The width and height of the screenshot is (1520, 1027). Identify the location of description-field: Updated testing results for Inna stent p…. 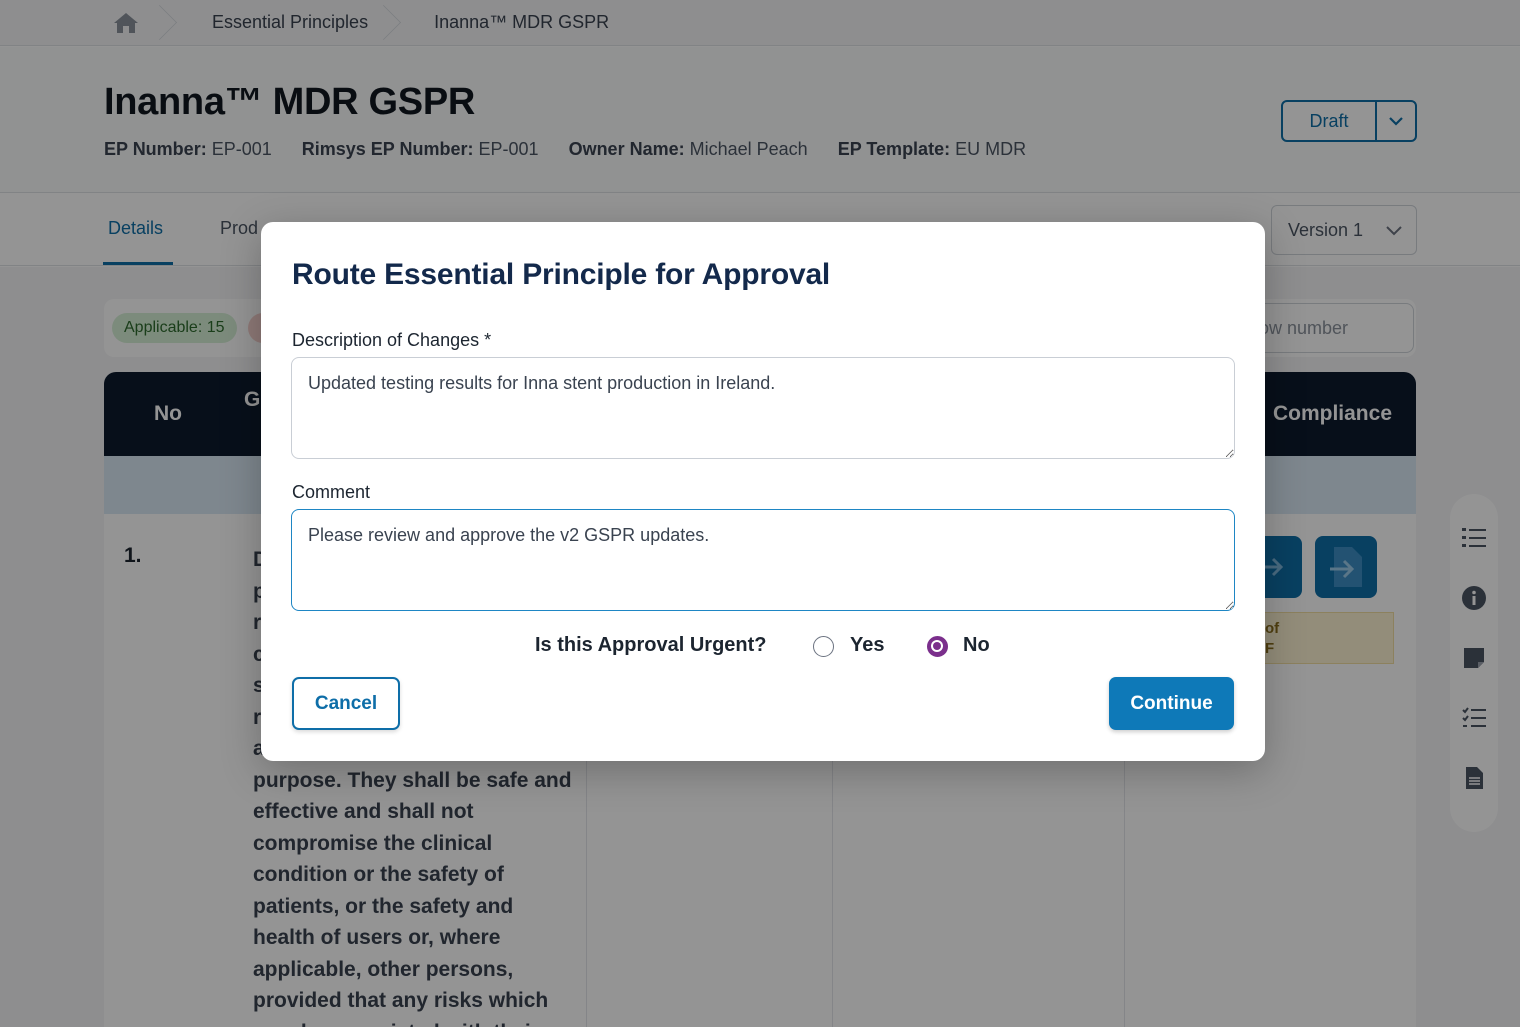
(763, 408).